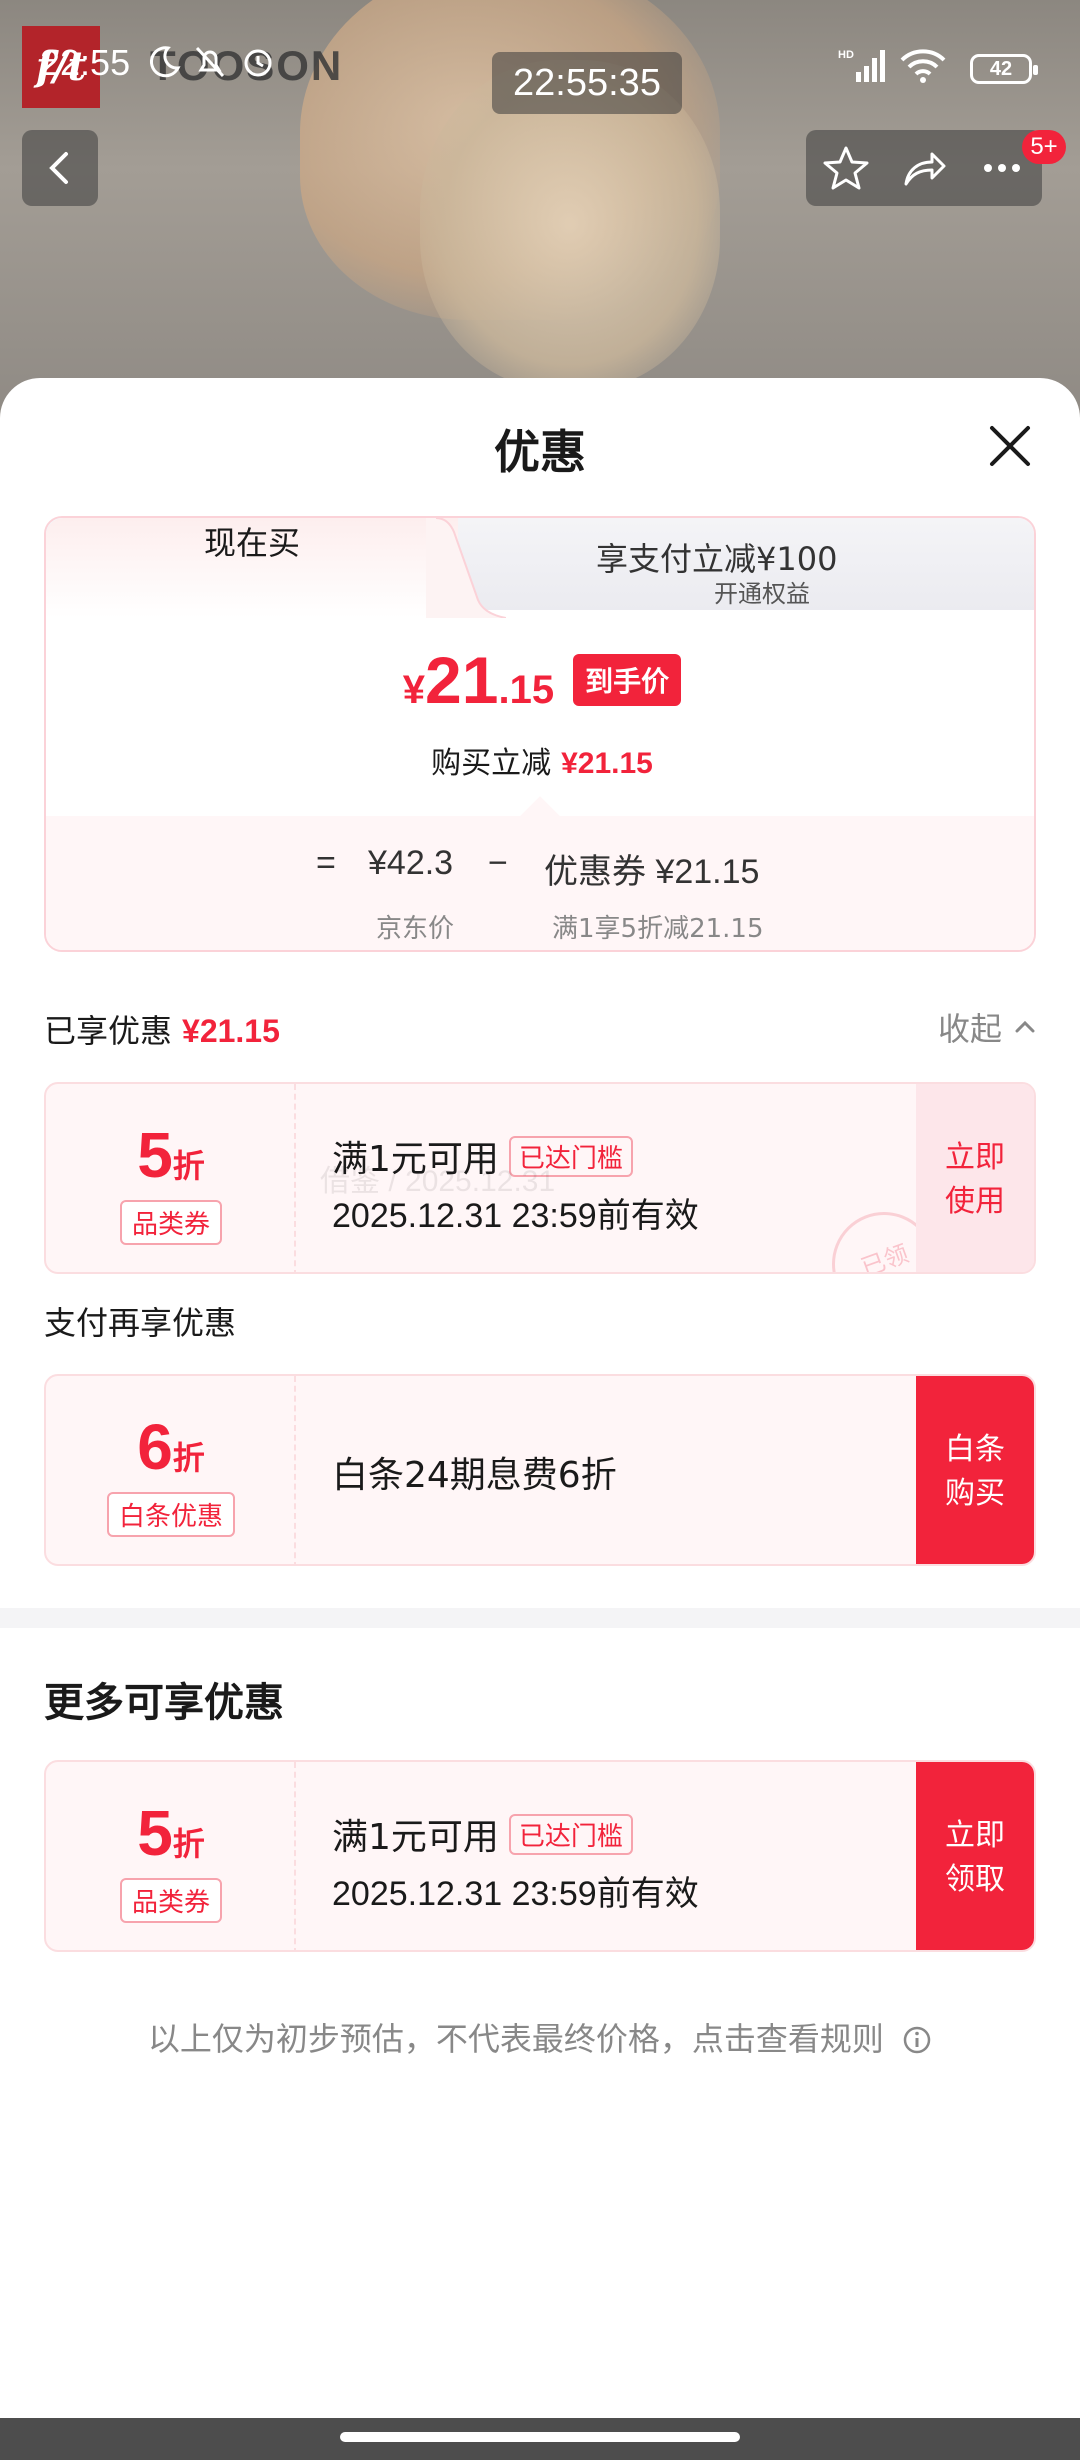 Image resolution: width=1080 pixels, height=2460 pixels. Describe the element at coordinates (466, 568) in the screenshot. I see `tab-slant-shape` at that location.